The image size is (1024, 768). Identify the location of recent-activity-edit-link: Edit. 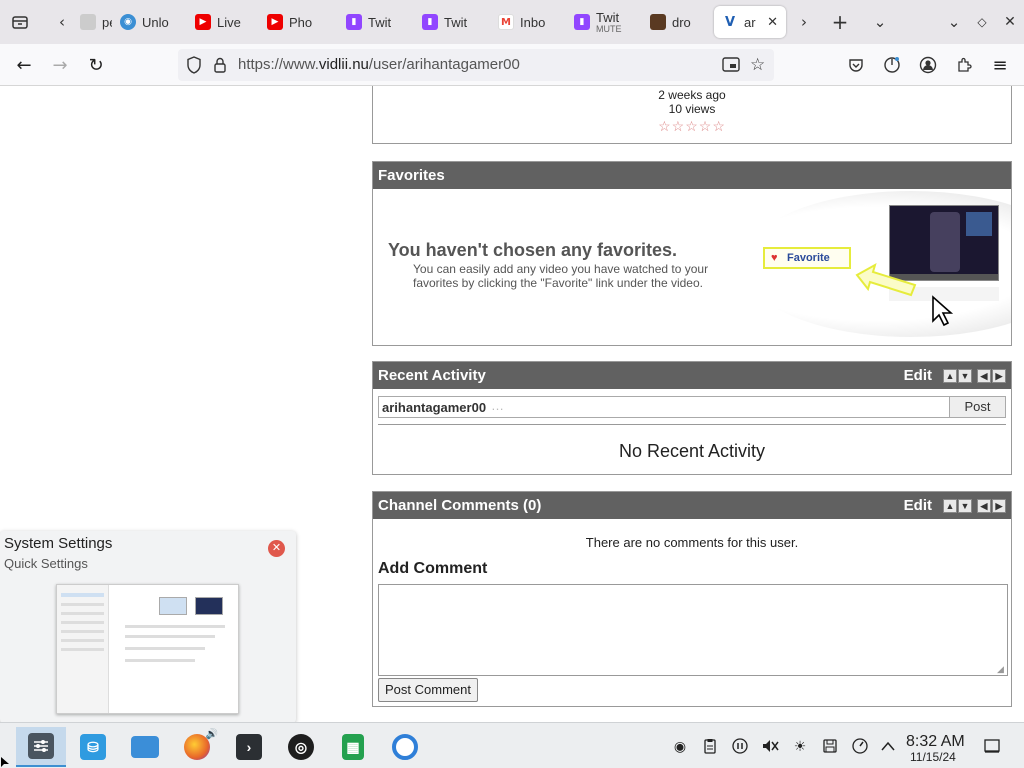
(918, 375).